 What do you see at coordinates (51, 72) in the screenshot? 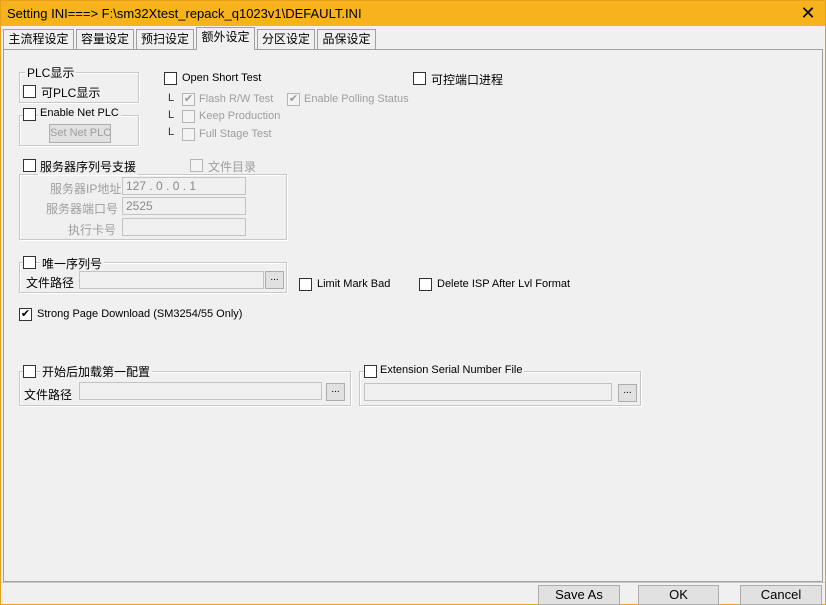
I see `plc-display-title: PLC显示` at bounding box center [51, 72].